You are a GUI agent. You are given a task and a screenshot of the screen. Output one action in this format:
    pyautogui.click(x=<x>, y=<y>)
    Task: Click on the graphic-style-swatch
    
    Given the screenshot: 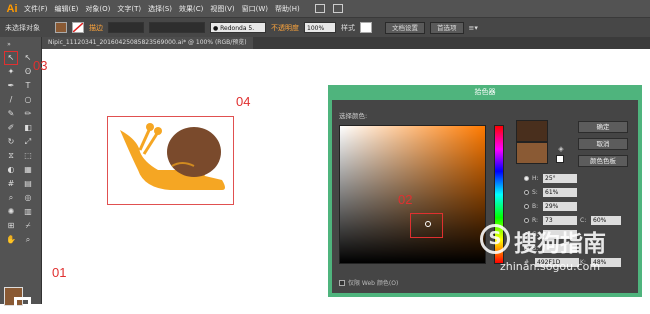 What is the action you would take?
    pyautogui.click(x=366, y=27)
    